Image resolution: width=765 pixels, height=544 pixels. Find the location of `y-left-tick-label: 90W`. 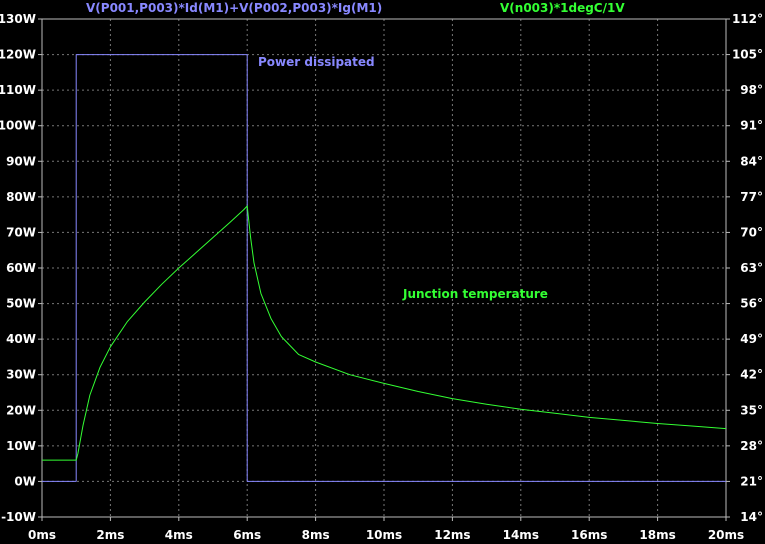

y-left-tick-label: 90W is located at coordinates (21, 161).